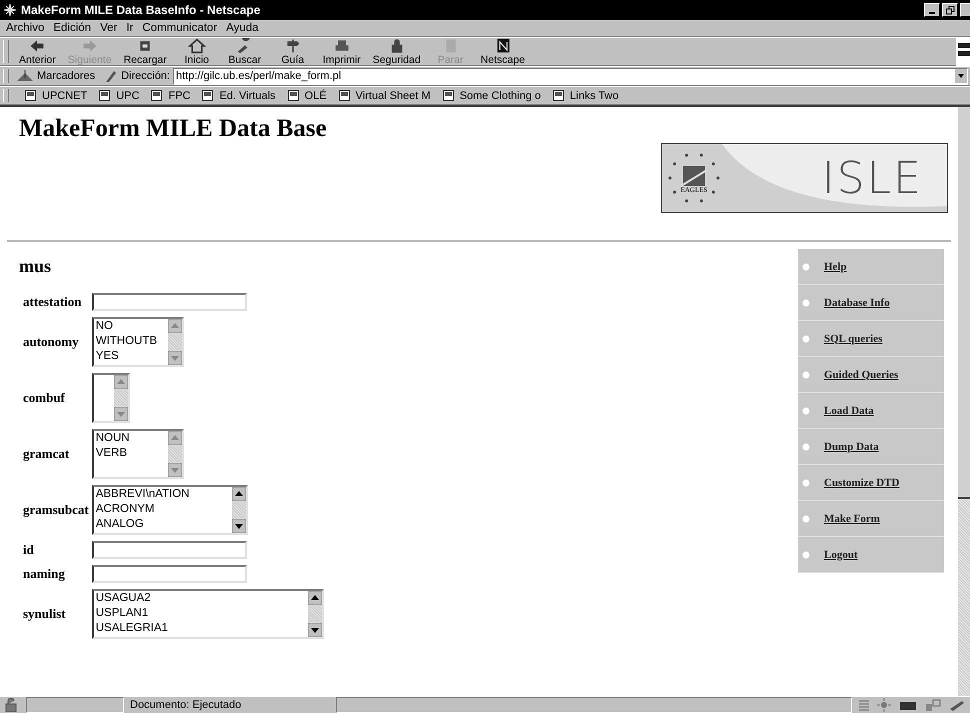 The image size is (970, 713). I want to click on nav-link: Load Data, so click(849, 410).